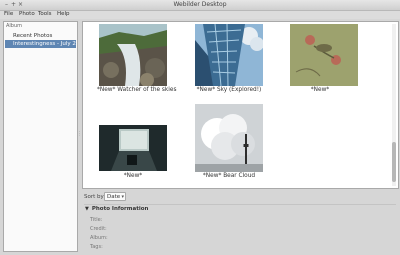 The height and width of the screenshot is (255, 400). What do you see at coordinates (79, 135) in the screenshot?
I see `pane-splitter: ⋮` at bounding box center [79, 135].